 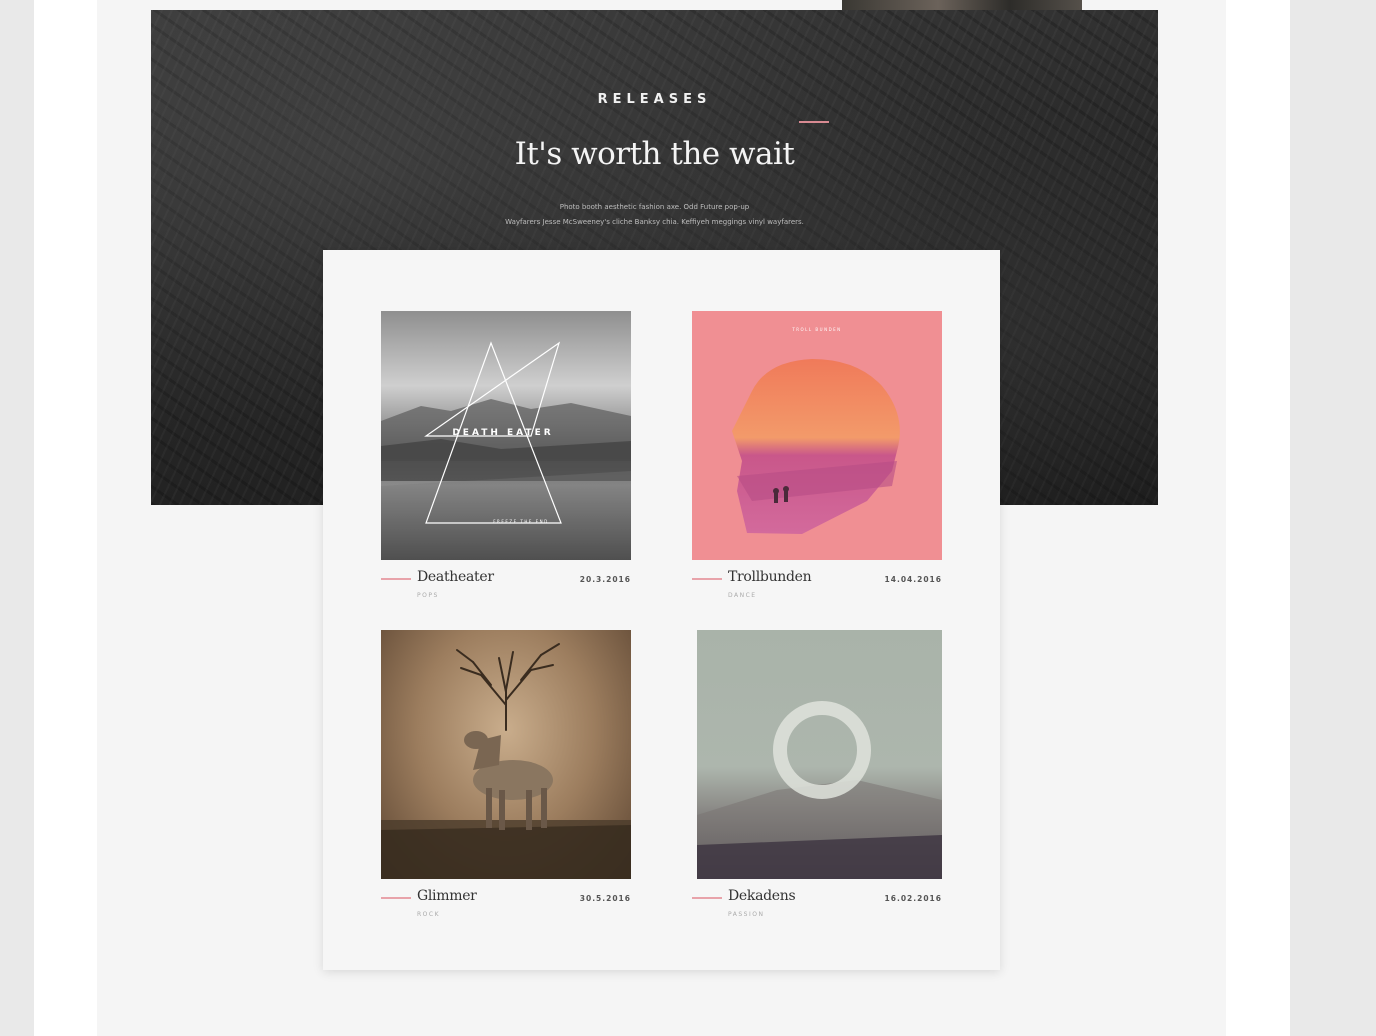 I want to click on section-eyebrow: RELEASES, so click(x=654, y=99).